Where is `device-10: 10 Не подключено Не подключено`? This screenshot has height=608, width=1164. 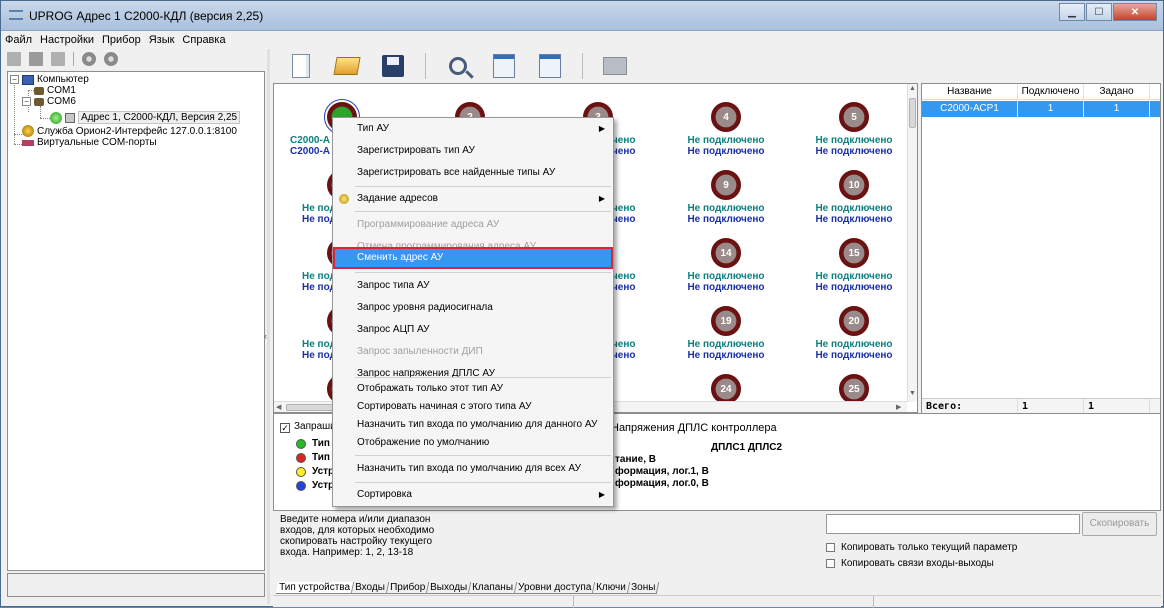 device-10: 10 Не подключено Не подключено is located at coordinates (854, 197).